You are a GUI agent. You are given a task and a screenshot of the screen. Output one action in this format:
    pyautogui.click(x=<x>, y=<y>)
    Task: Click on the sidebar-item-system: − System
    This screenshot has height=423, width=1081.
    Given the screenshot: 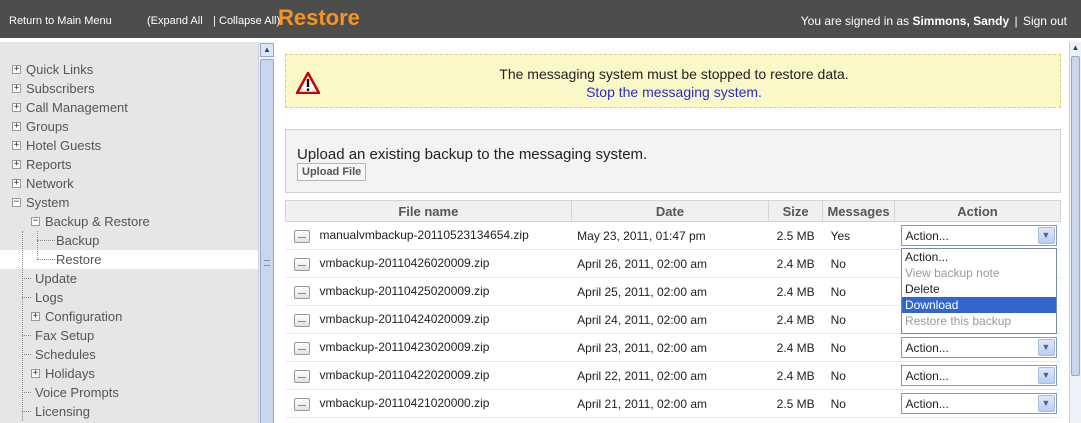 What is the action you would take?
    pyautogui.click(x=129, y=202)
    